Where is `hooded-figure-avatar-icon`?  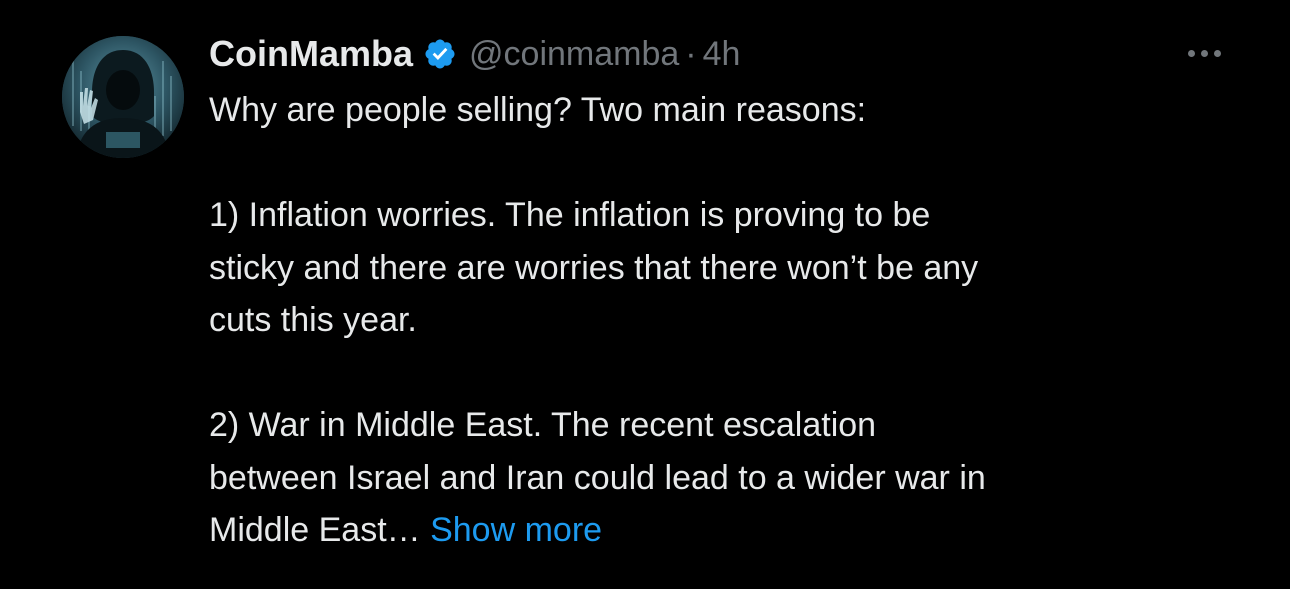
hooded-figure-avatar-icon is located at coordinates (123, 97).